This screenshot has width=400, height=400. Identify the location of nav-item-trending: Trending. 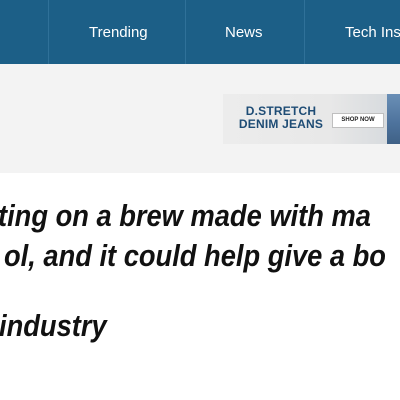
(118, 32).